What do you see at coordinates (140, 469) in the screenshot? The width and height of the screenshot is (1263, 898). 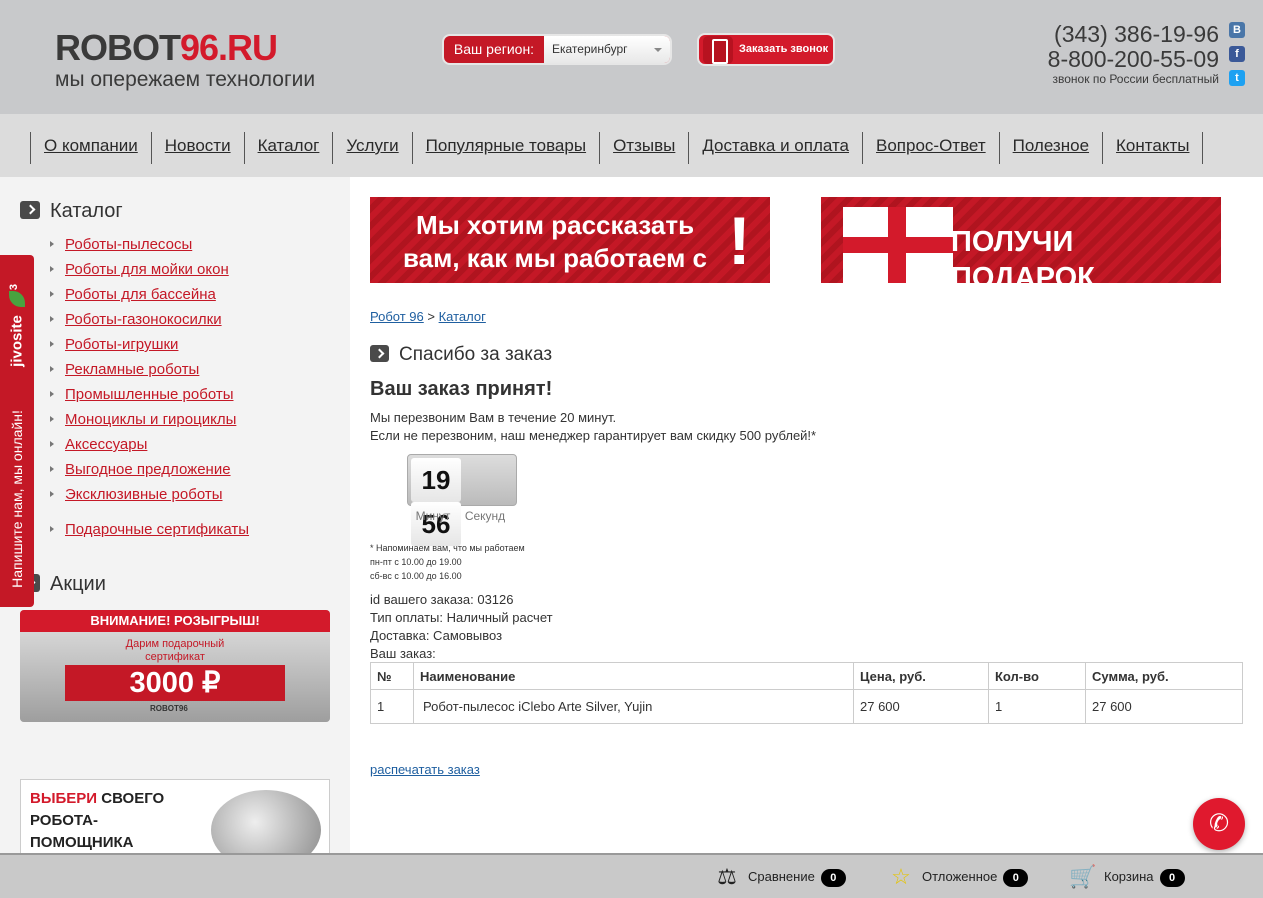 I see `catalog-item: Выгодное предложение` at bounding box center [140, 469].